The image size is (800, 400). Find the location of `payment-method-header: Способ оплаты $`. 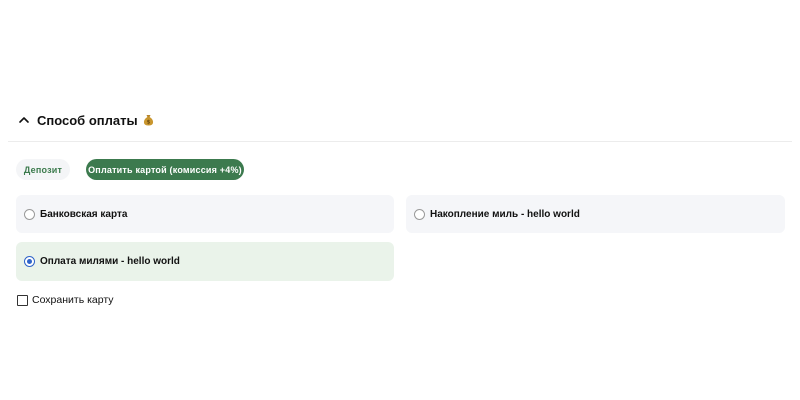

payment-method-header: Способ оплаты $ is located at coordinates (403, 120).